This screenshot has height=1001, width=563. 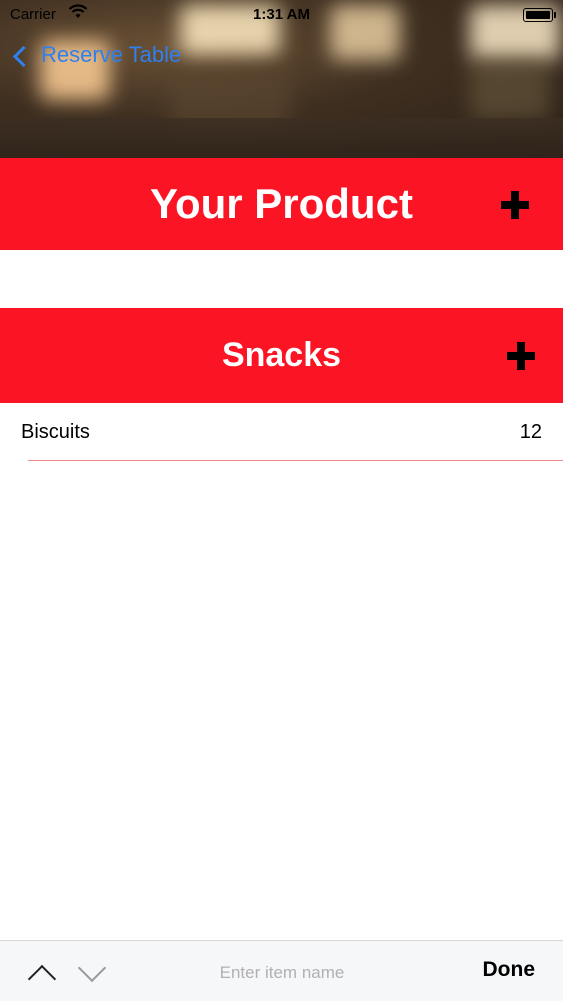 What do you see at coordinates (281, 279) in the screenshot?
I see `empty-section-area` at bounding box center [281, 279].